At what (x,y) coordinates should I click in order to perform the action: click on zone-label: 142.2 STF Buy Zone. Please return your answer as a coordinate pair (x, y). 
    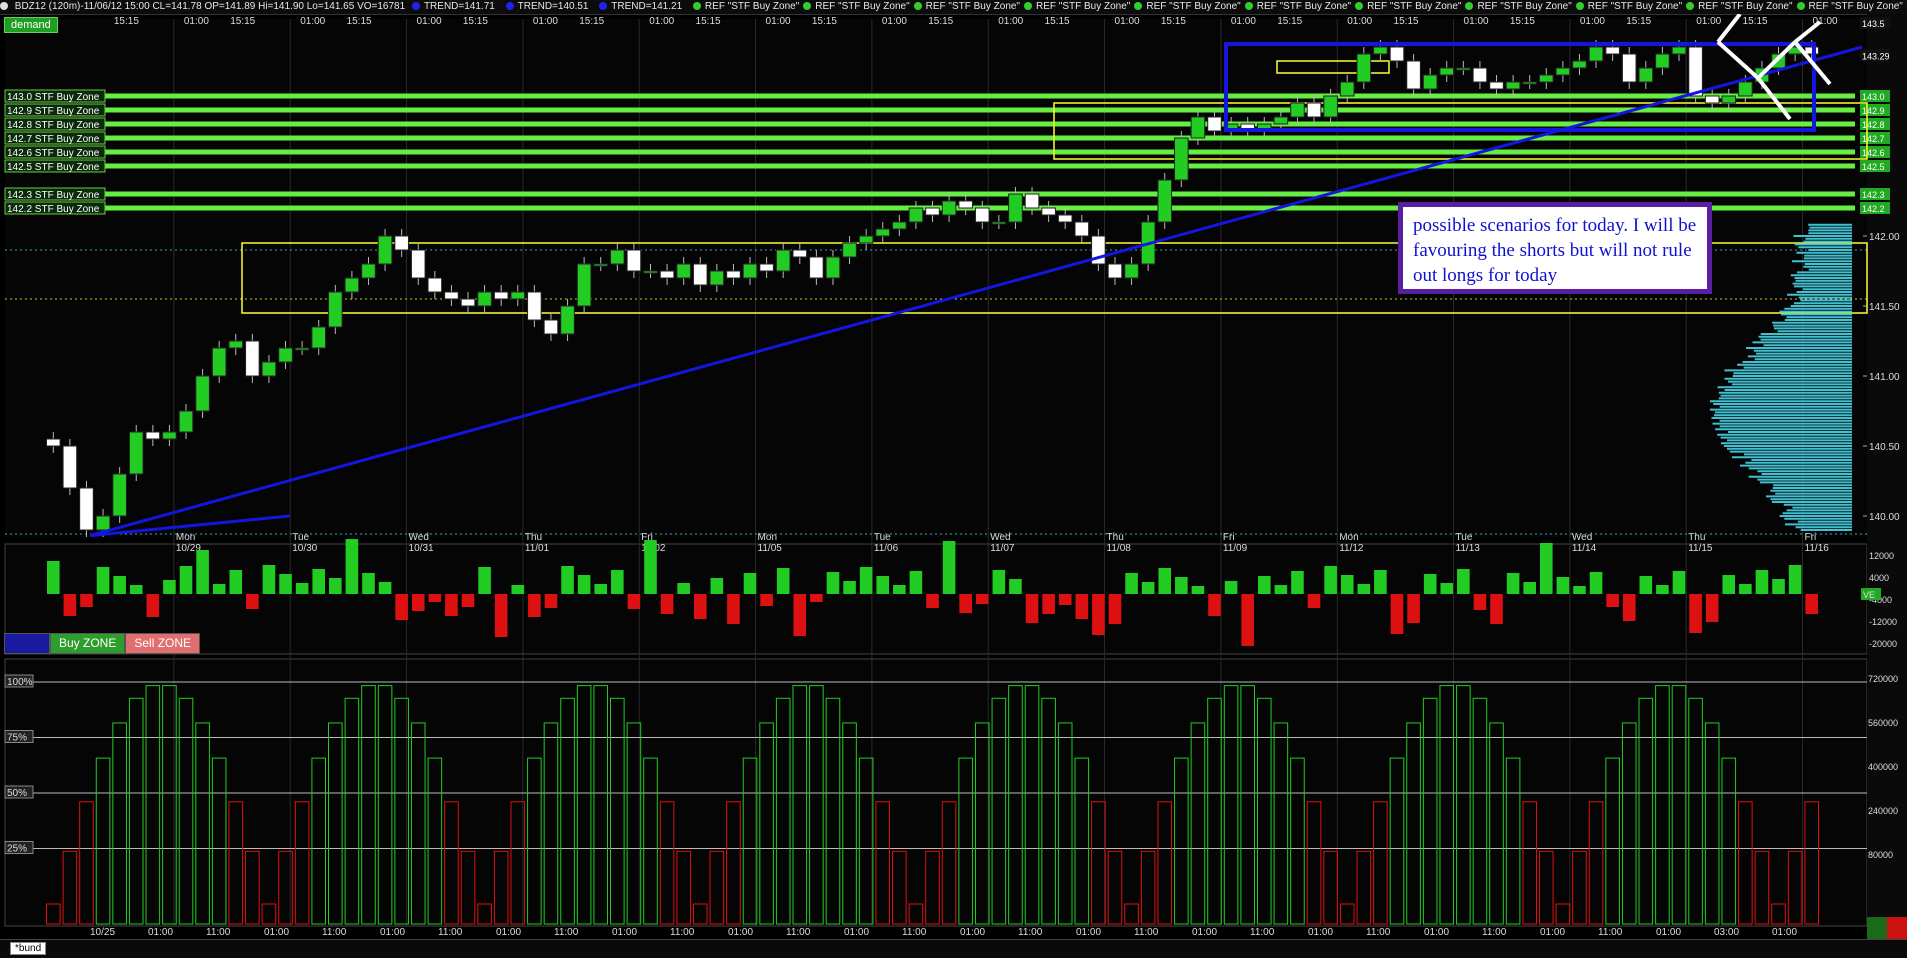
    Looking at the image, I should click on (53, 209).